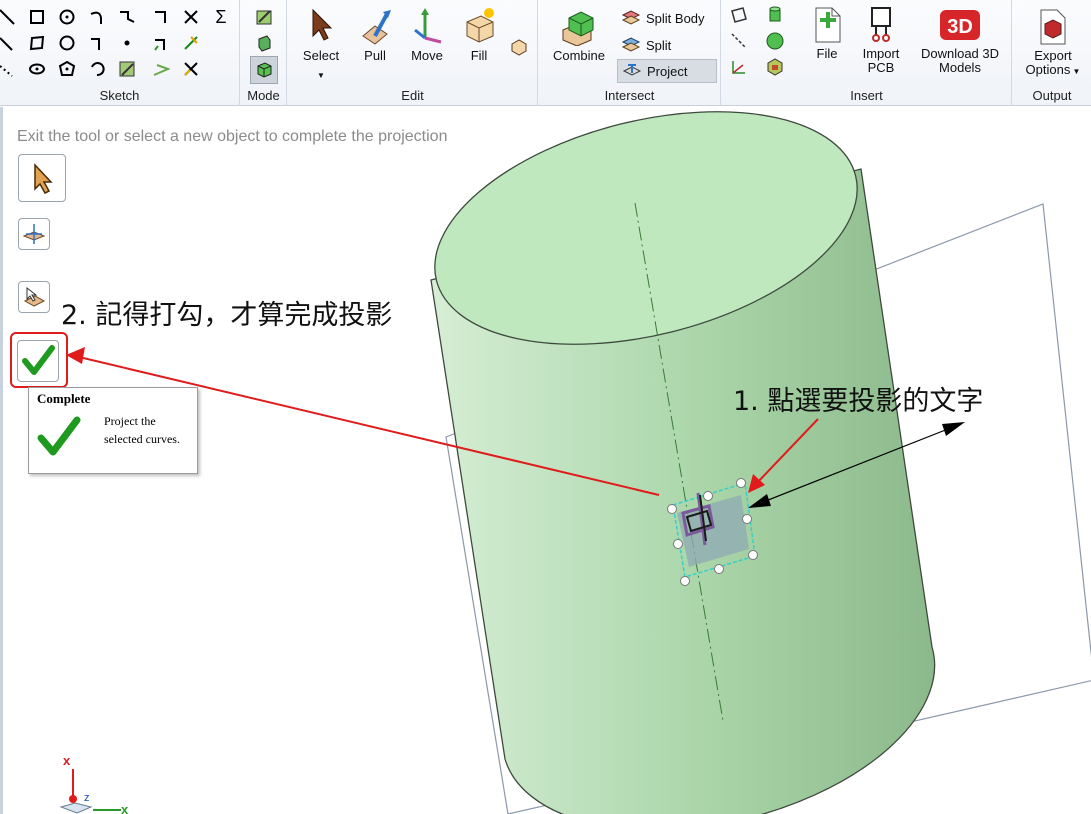 This screenshot has width=1091, height=814. Describe the element at coordinates (739, 15) in the screenshot. I see `plane-icon` at that location.